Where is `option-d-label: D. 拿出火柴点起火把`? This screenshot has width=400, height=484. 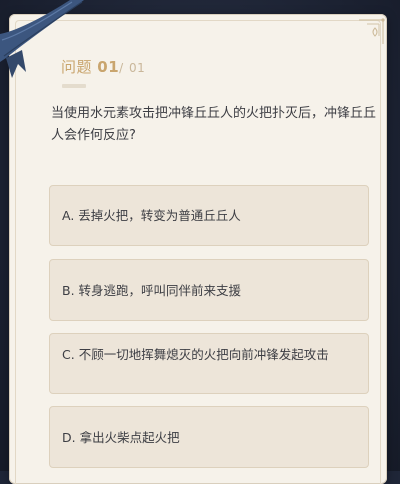 option-d-label: D. 拿出火柴点起火把 is located at coordinates (208, 437).